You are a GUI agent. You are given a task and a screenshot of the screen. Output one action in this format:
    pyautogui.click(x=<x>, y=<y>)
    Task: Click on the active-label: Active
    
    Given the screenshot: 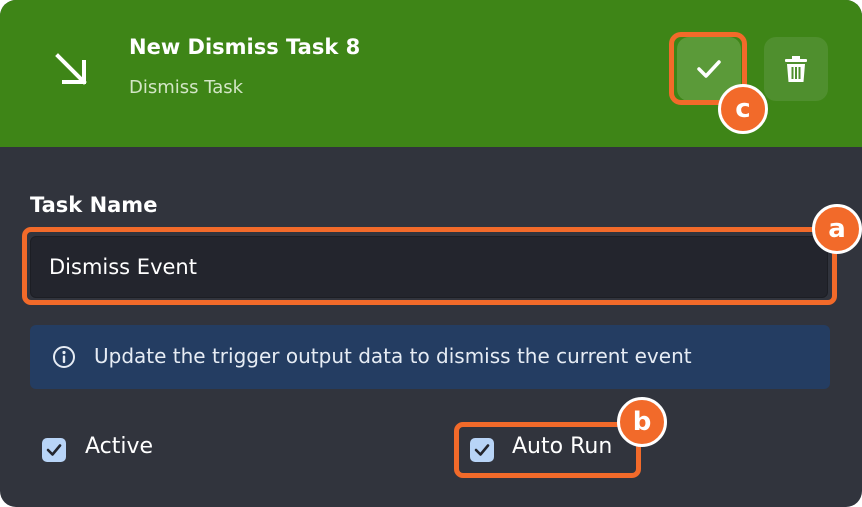 What is the action you would take?
    pyautogui.click(x=119, y=446)
    